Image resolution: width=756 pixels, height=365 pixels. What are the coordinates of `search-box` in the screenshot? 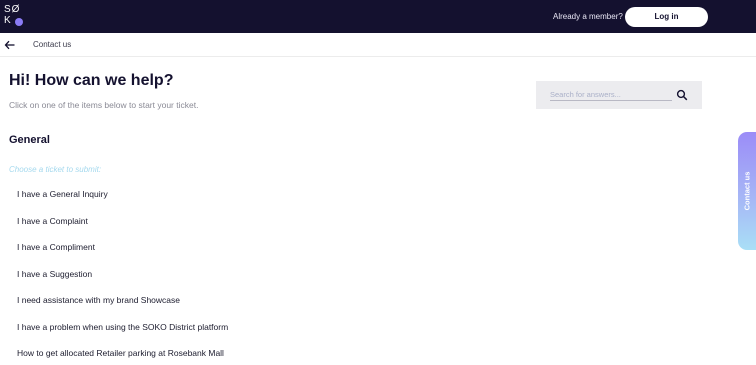 It's located at (619, 95).